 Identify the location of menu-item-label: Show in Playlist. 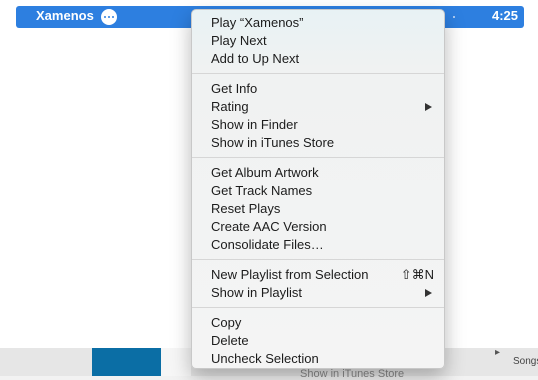
(257, 292).